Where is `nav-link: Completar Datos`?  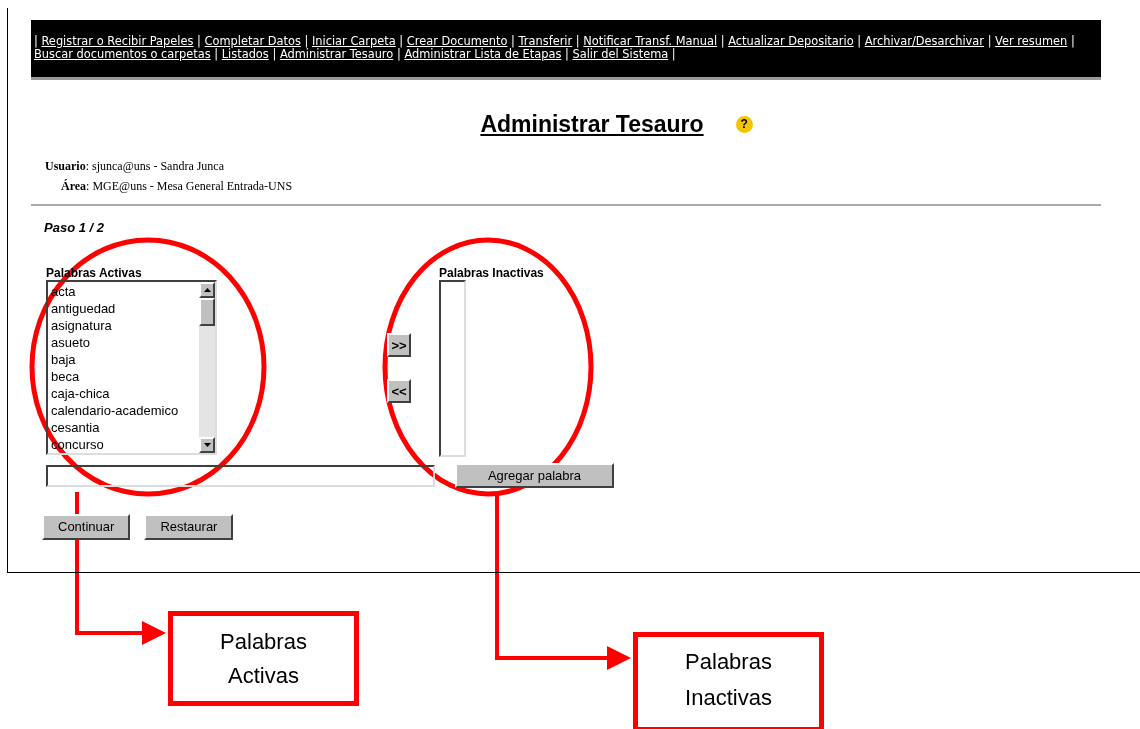 nav-link: Completar Datos is located at coordinates (252, 41).